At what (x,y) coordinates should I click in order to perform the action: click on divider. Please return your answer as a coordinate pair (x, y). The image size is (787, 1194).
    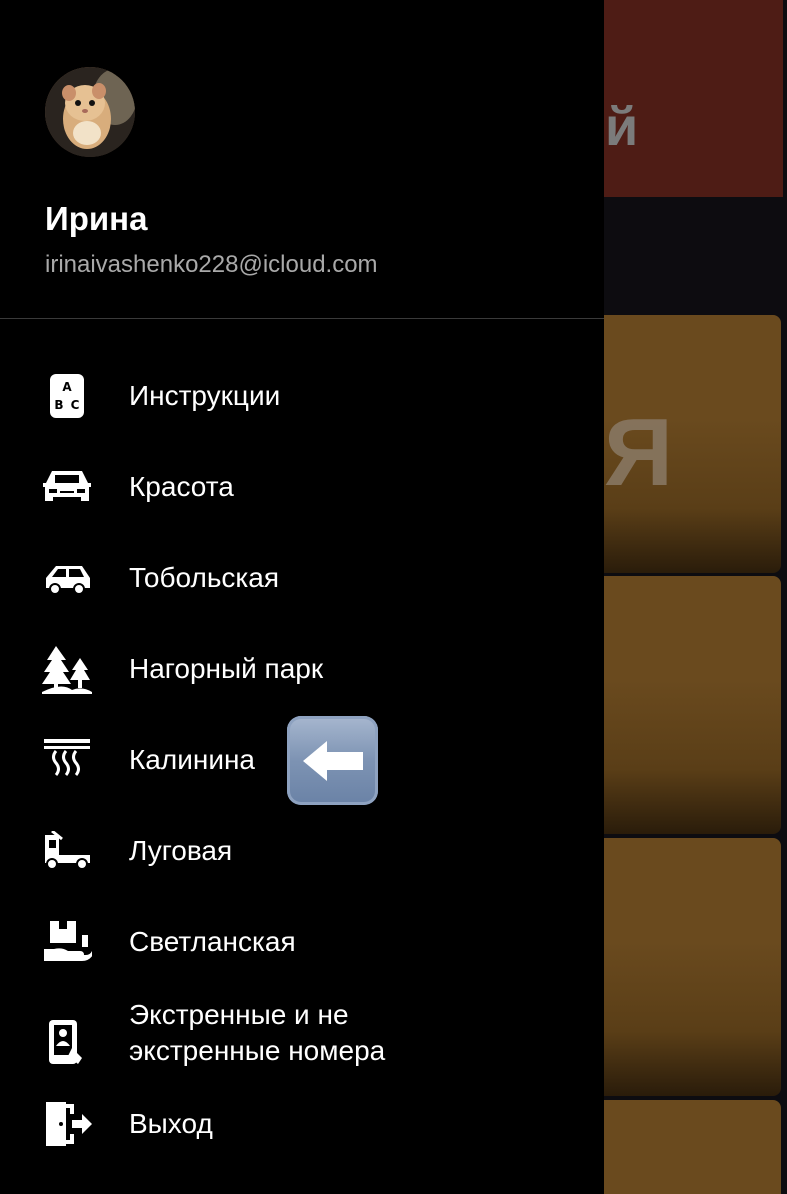
    Looking at the image, I should click on (302, 318).